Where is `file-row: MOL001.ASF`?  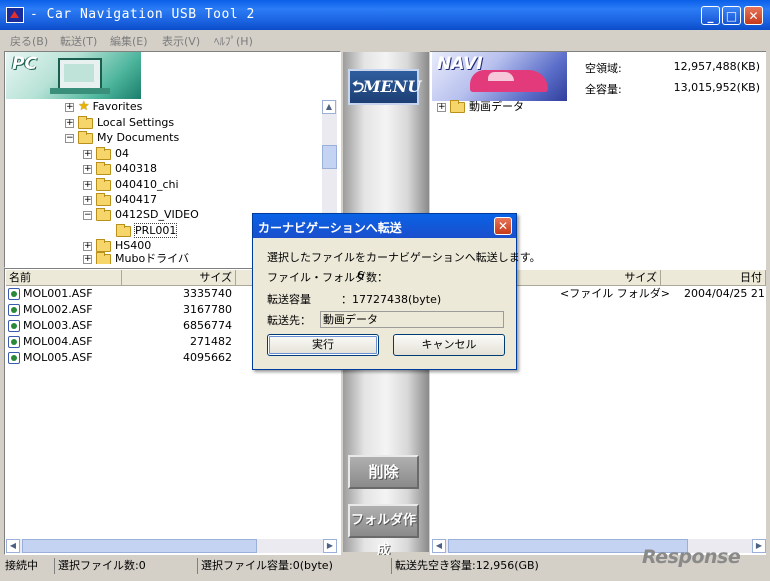
file-row: MOL001.ASF is located at coordinates (50, 294).